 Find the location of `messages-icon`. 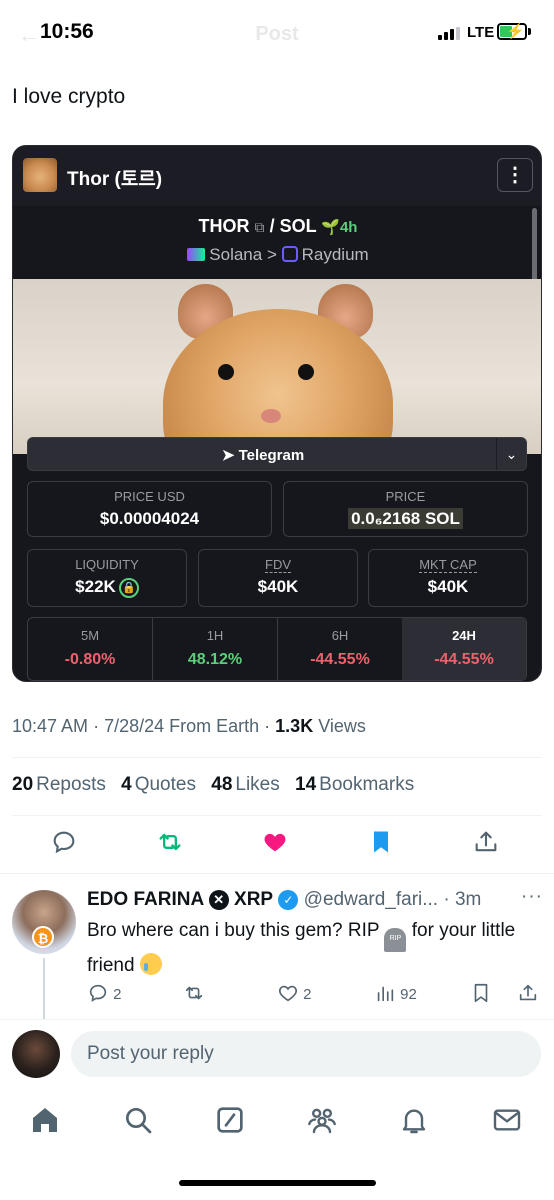

messages-icon is located at coordinates (507, 1120).